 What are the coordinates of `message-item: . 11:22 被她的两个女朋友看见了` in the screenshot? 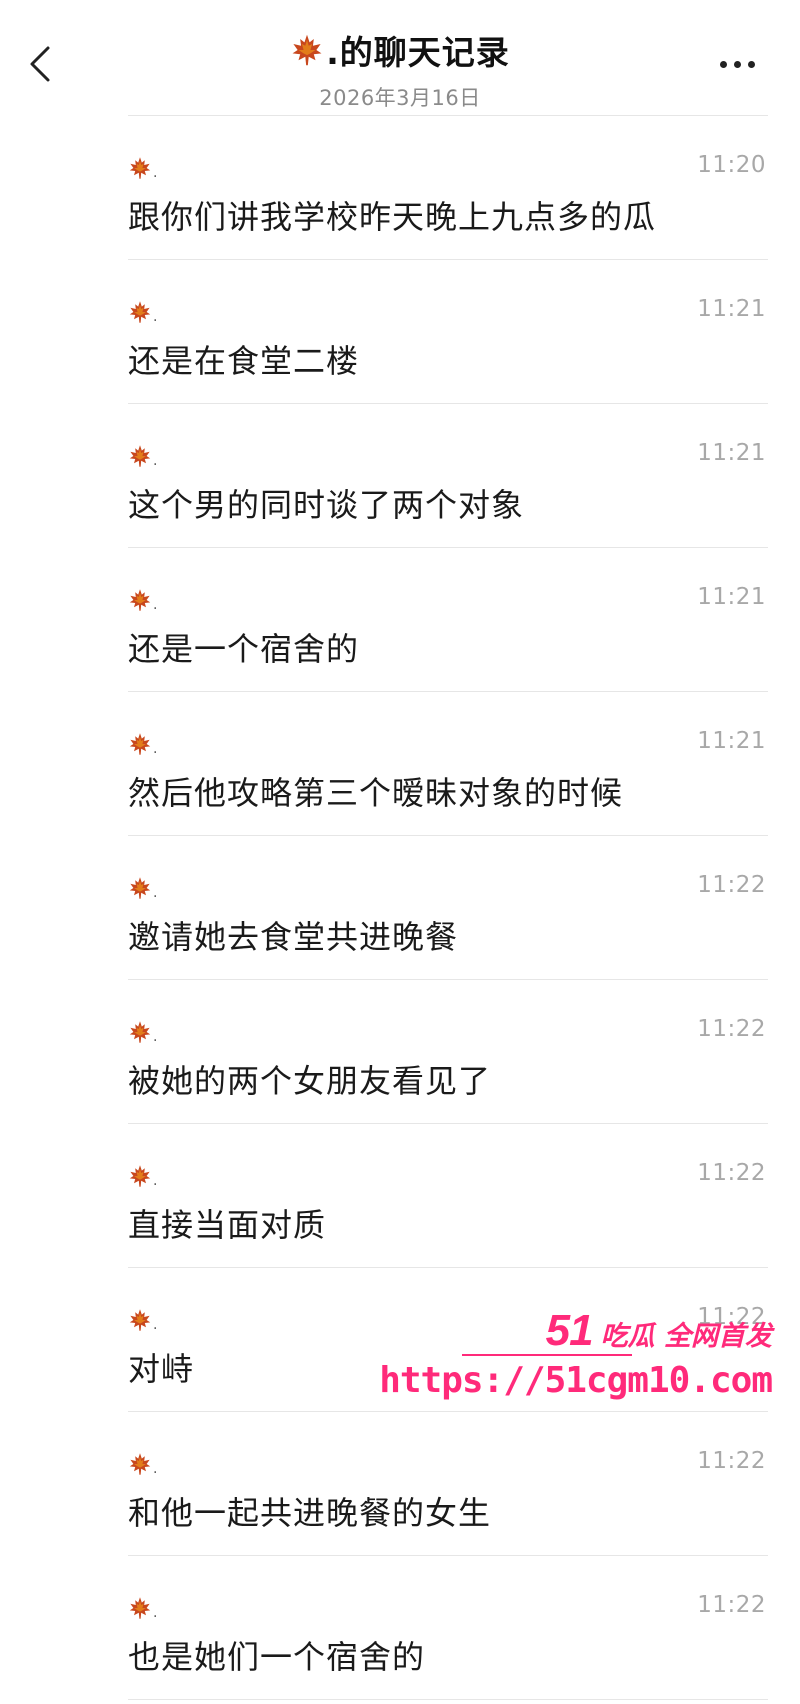 It's located at (448, 1052).